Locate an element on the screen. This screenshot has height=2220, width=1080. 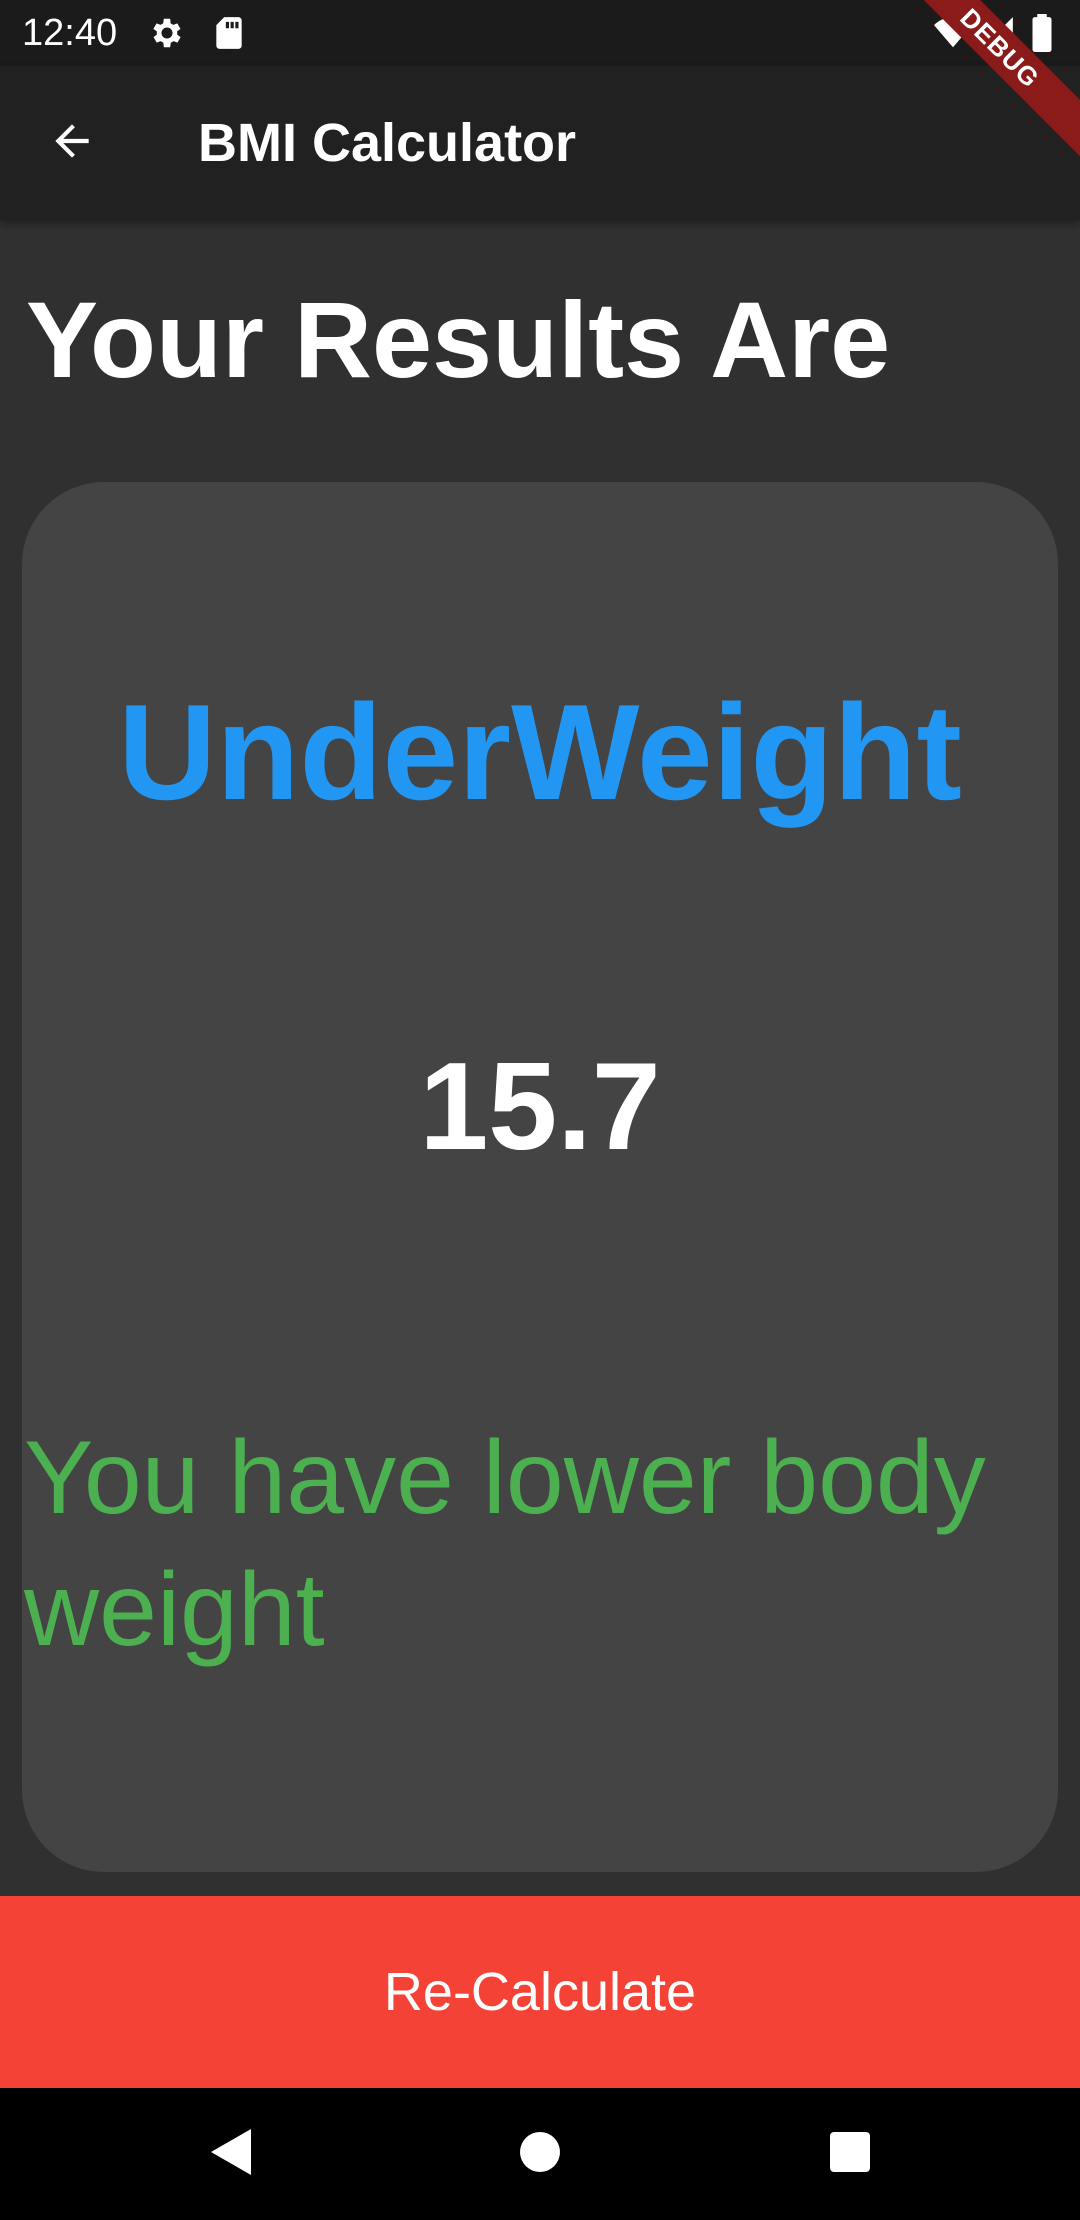
status-bar: 12:40 is located at coordinates (540, 33).